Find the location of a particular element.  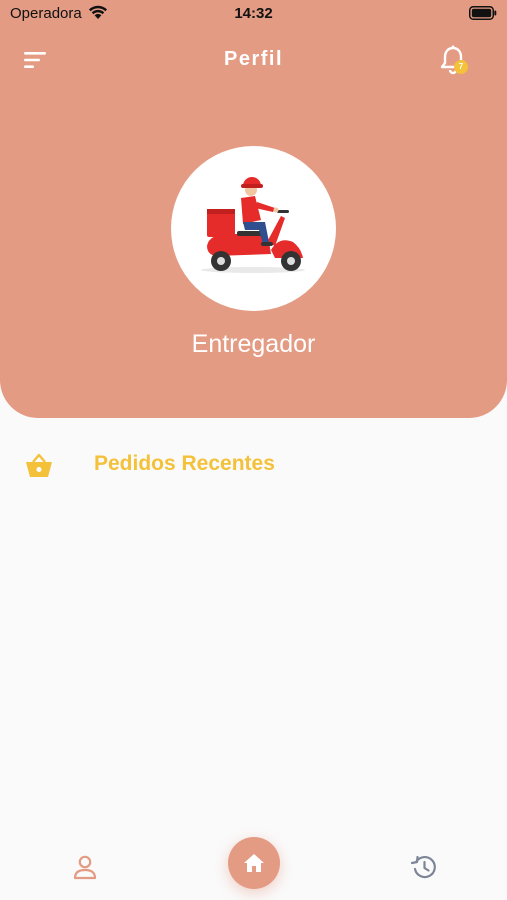

person-icon is located at coordinates (85, 867).